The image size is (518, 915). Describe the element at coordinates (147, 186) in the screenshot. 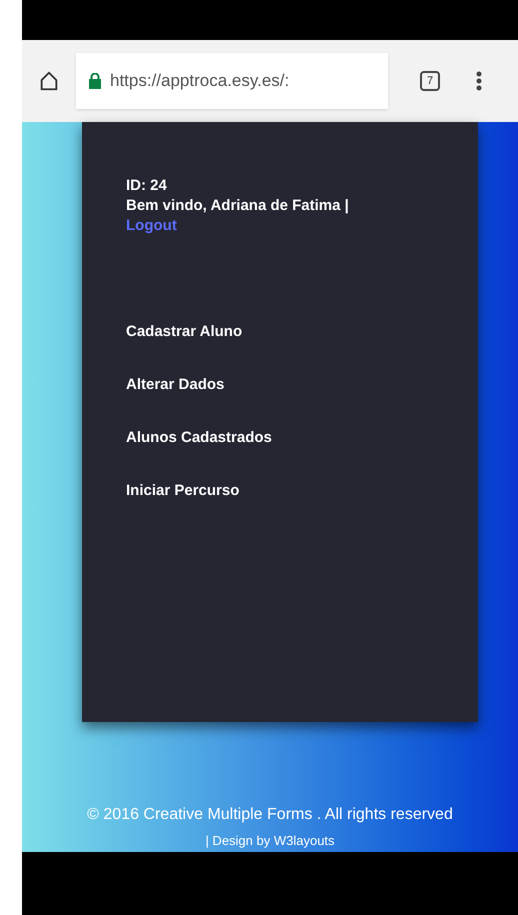

I see `user-id: ID: 24` at that location.